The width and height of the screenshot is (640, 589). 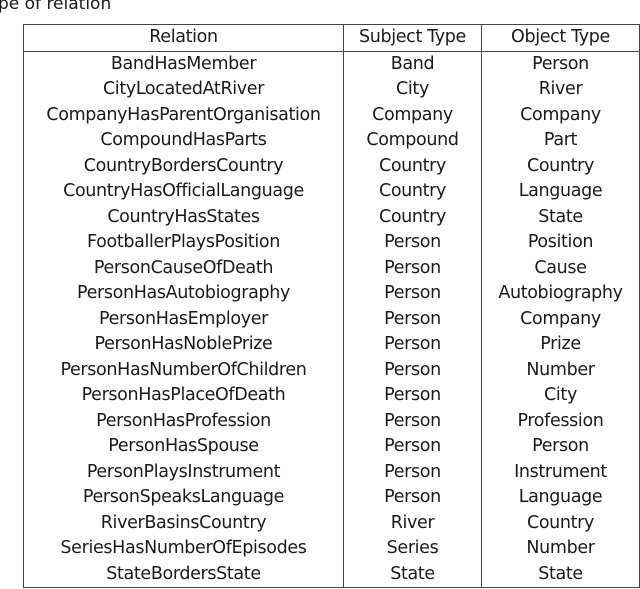 What do you see at coordinates (560, 345) in the screenshot?
I see `object-type-cell: Prize` at bounding box center [560, 345].